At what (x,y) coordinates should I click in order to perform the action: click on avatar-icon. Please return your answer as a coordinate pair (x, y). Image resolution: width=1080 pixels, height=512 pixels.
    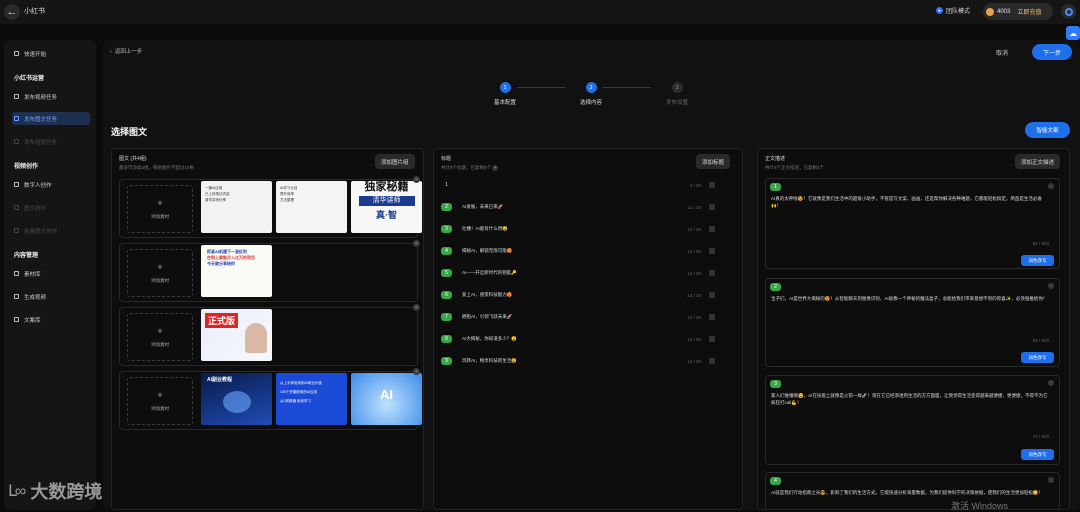
    Looking at the image, I should click on (1068, 11).